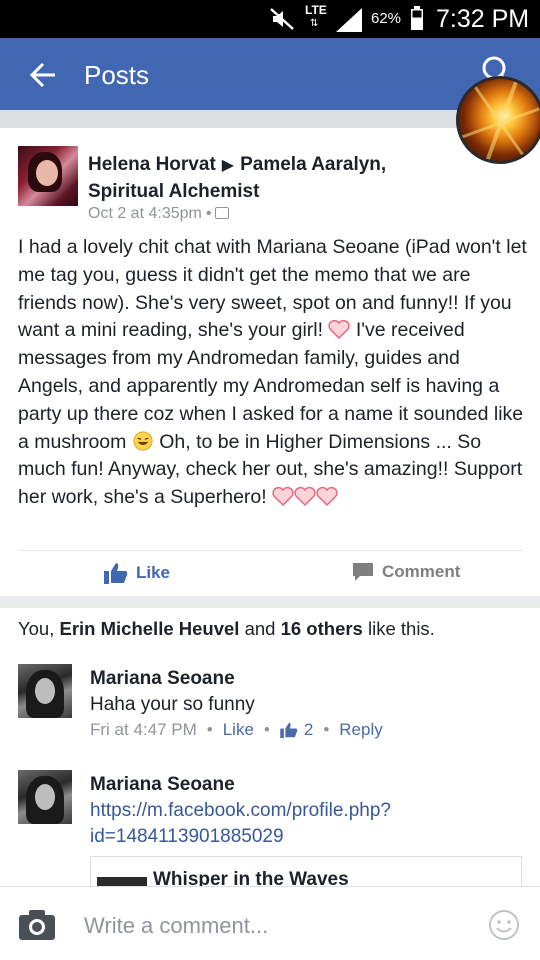  Describe the element at coordinates (421, 571) in the screenshot. I see `comment-button-label: Comment` at that location.